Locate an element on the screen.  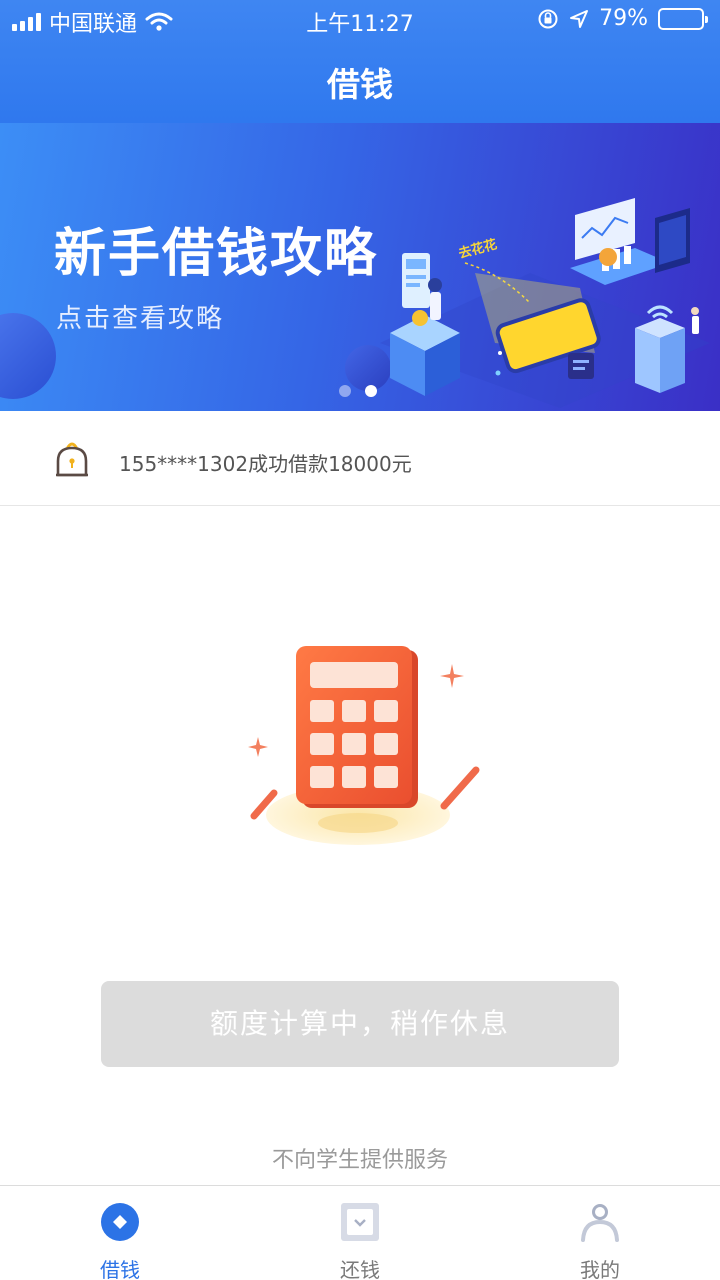
rotation-lock-icon is located at coordinates (548, 18).